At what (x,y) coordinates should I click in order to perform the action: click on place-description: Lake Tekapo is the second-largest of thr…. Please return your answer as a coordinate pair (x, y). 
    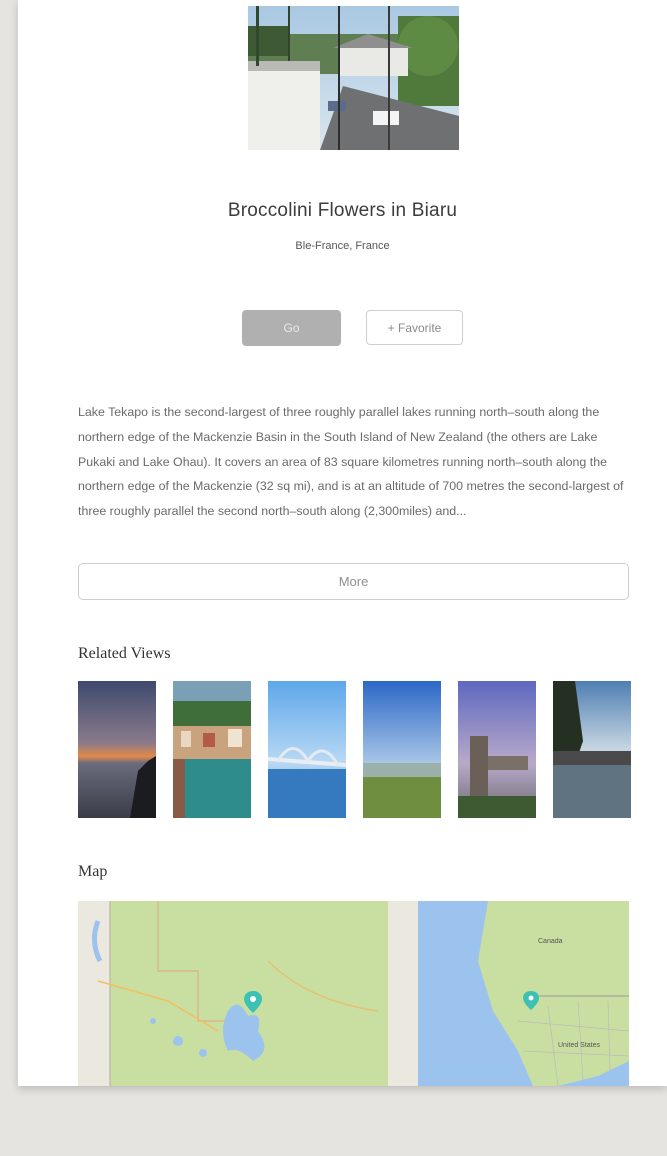
    Looking at the image, I should click on (351, 462).